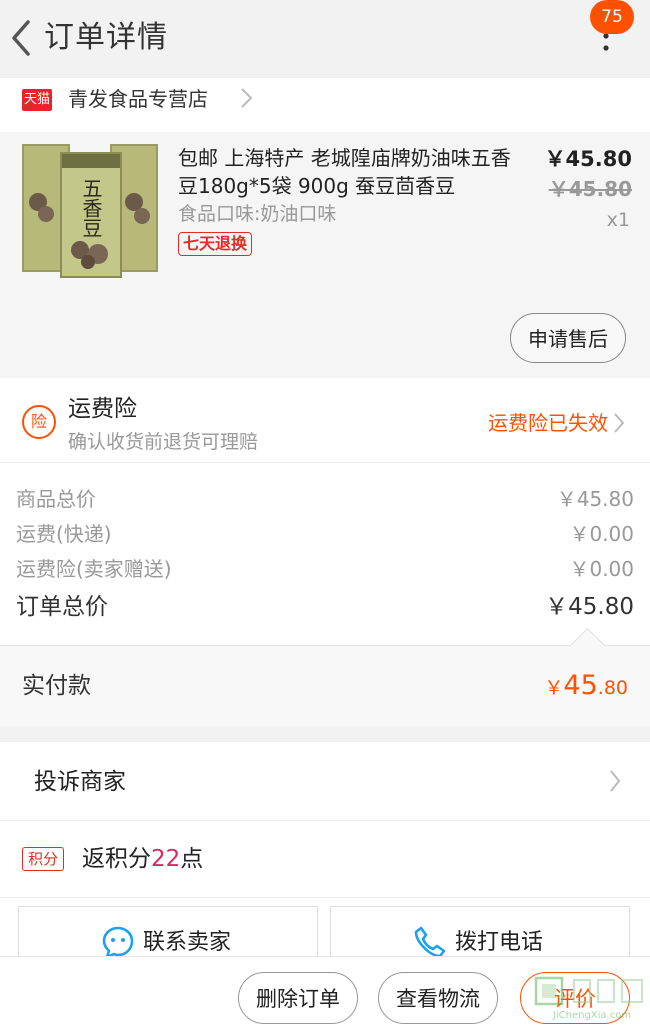 This screenshot has width=650, height=1027. I want to click on points-prefix: 返积分, so click(116, 859).